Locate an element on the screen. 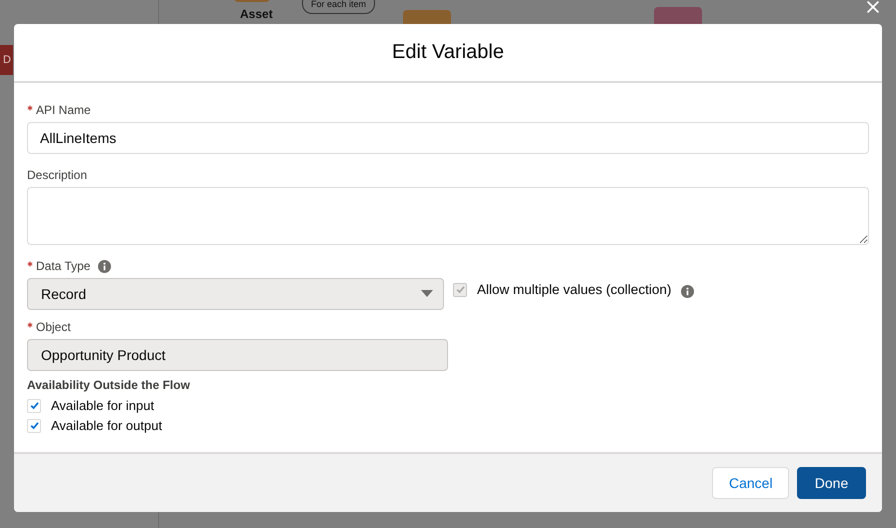 This screenshot has height=528, width=896. node-label: Asset is located at coordinates (256, 14).